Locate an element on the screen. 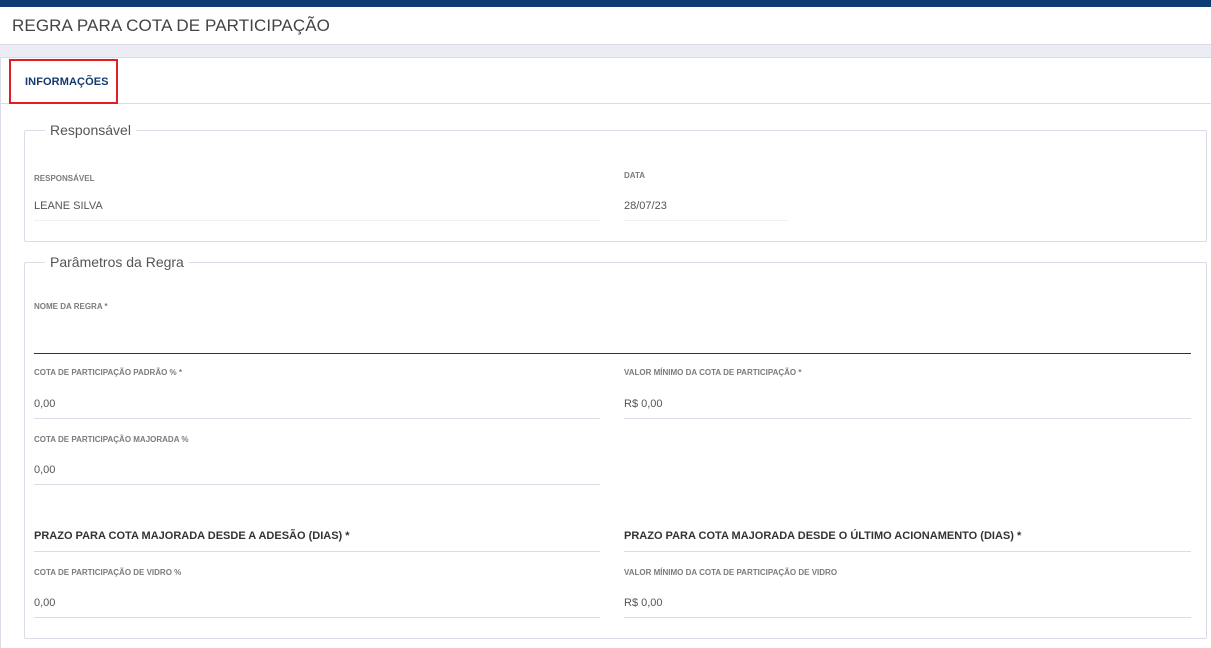 This screenshot has width=1211, height=648. prazo-adesao-underline is located at coordinates (317, 551).